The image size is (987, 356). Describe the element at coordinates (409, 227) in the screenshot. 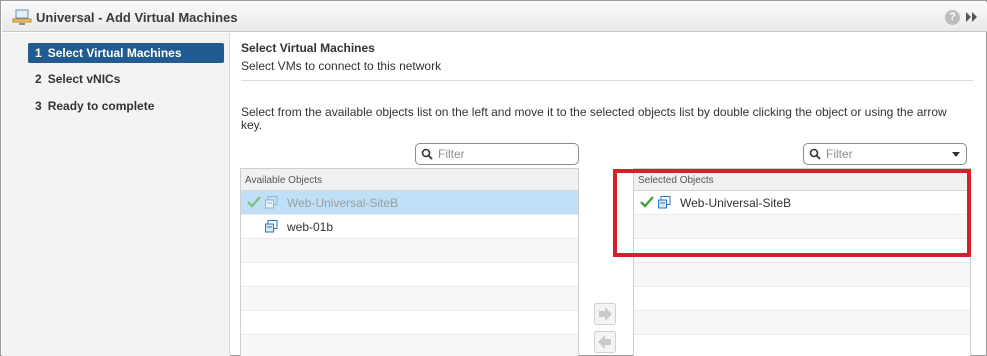

I see `list-item: web-01b` at that location.